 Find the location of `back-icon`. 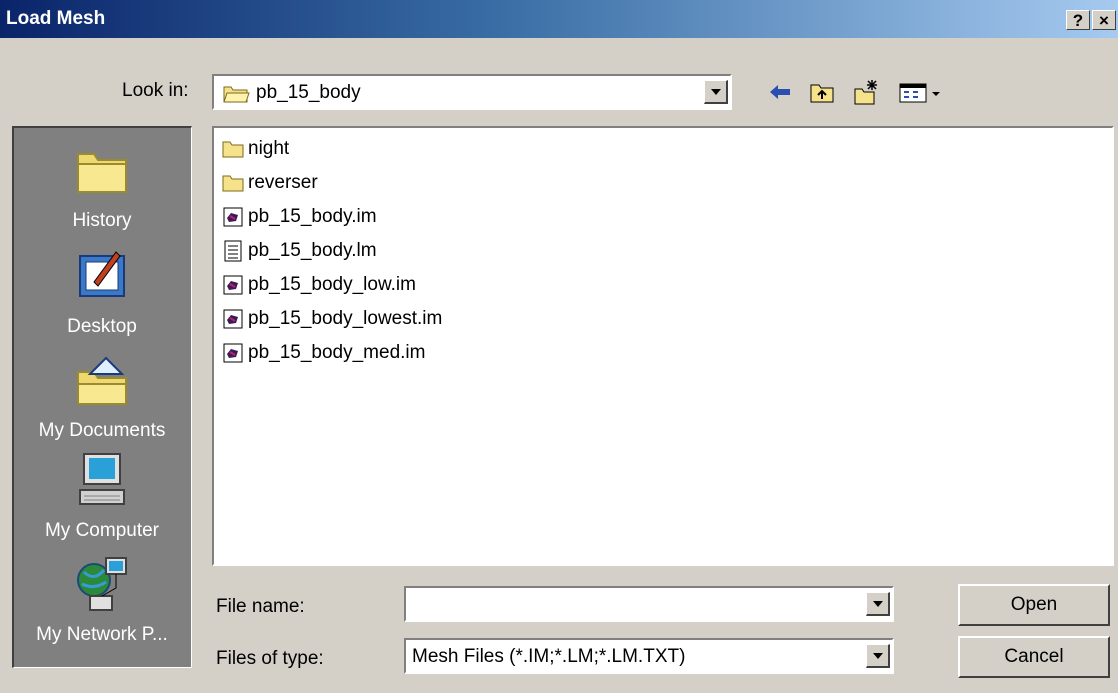

back-icon is located at coordinates (780, 92).